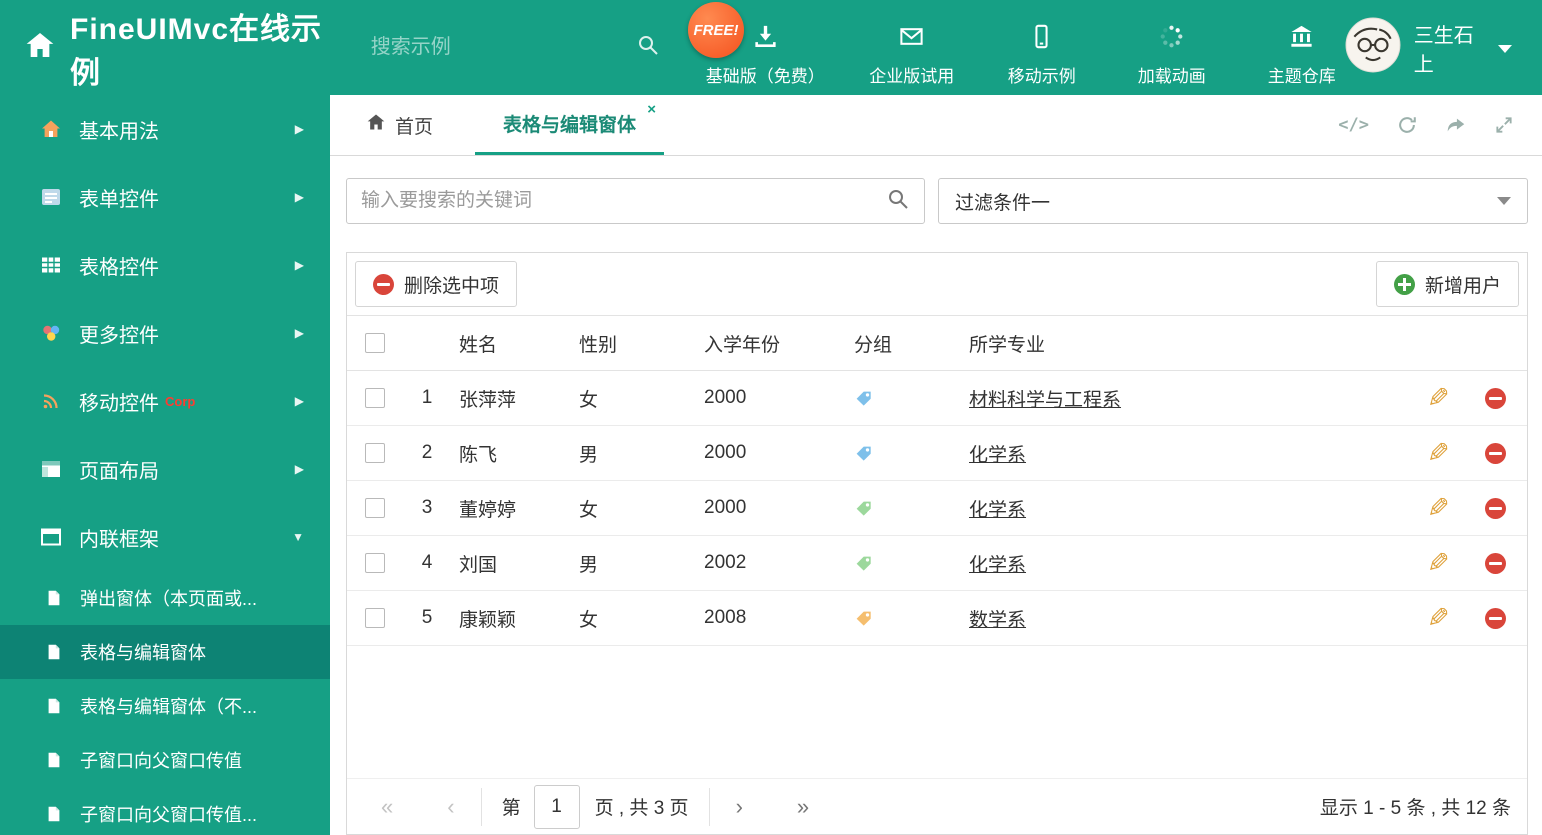  Describe the element at coordinates (1504, 125) in the screenshot. I see `fullscreen-icon` at that location.